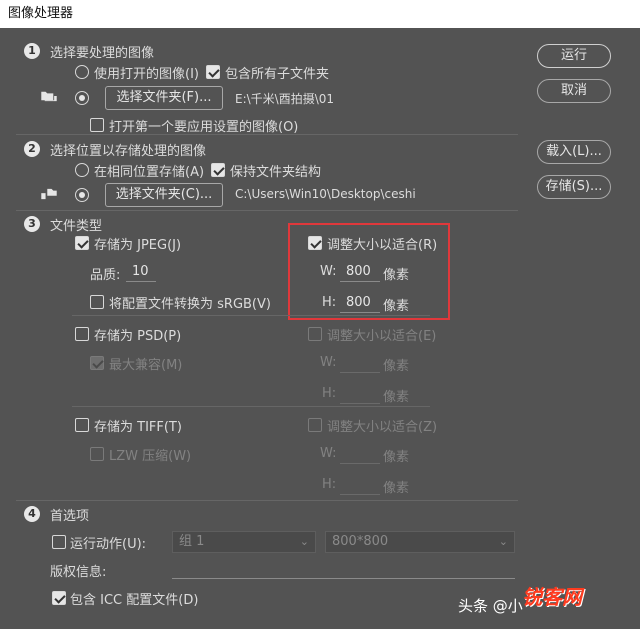  What do you see at coordinates (59, 598) in the screenshot?
I see `include-icc-checkbox` at bounding box center [59, 598].